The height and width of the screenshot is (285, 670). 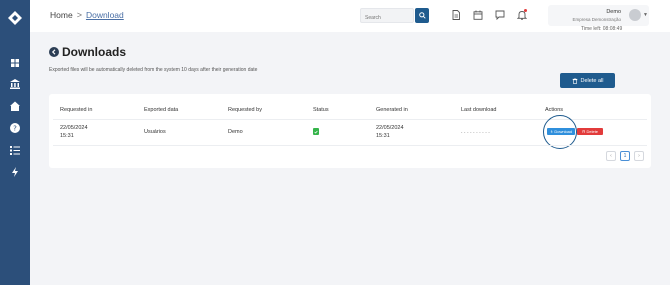 I want to click on bell-icon, so click(x=522, y=14).